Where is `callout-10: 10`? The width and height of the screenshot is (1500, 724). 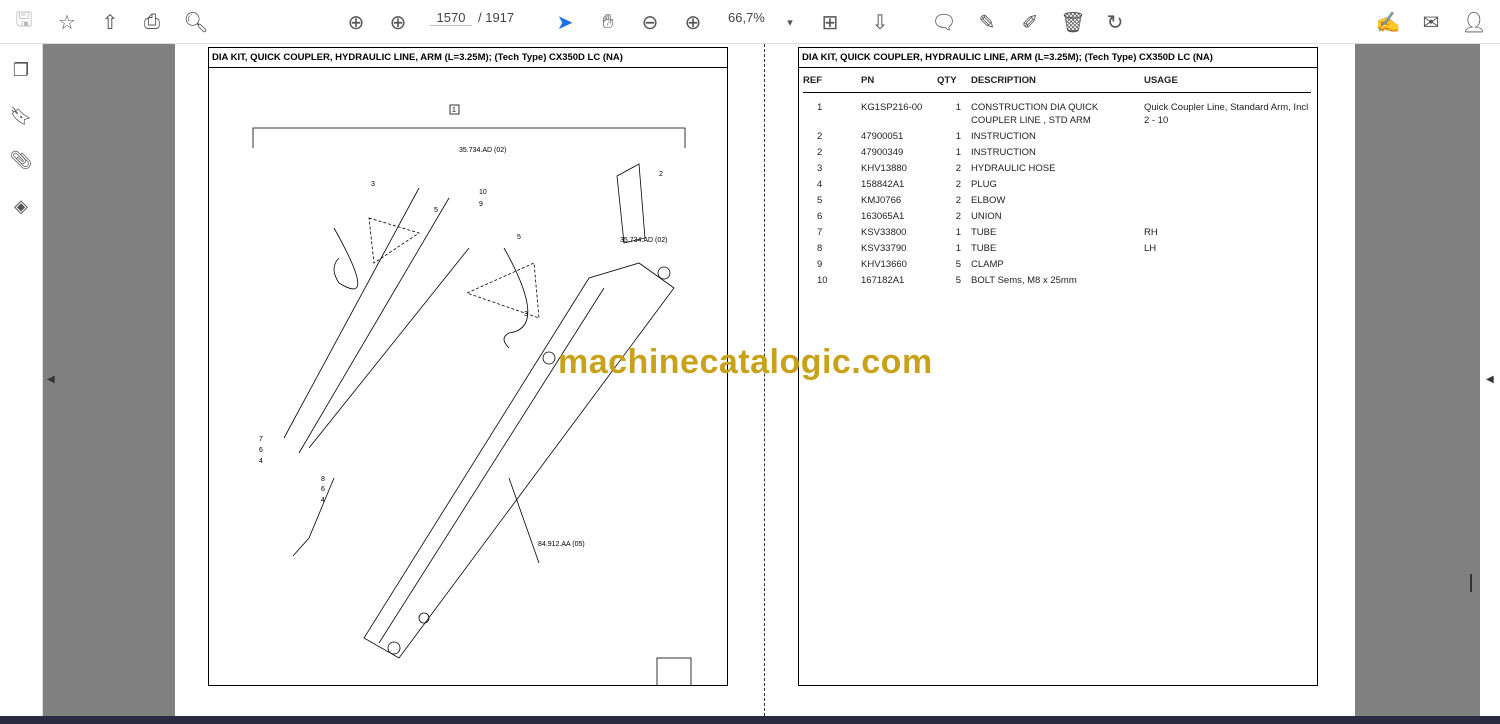 callout-10: 10 is located at coordinates (483, 192).